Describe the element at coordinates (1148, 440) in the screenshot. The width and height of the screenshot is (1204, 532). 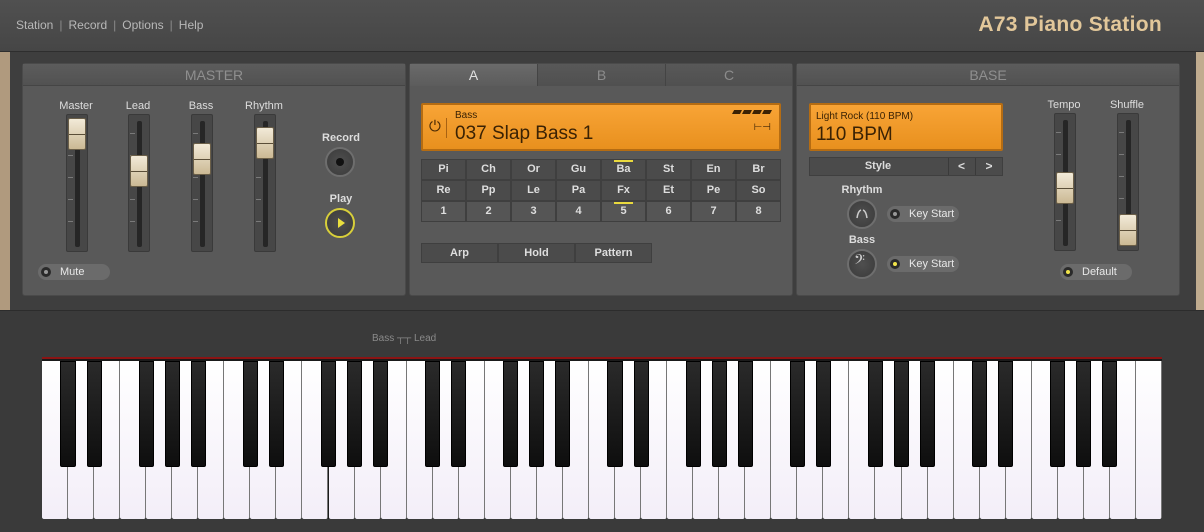
I see `white-key` at that location.